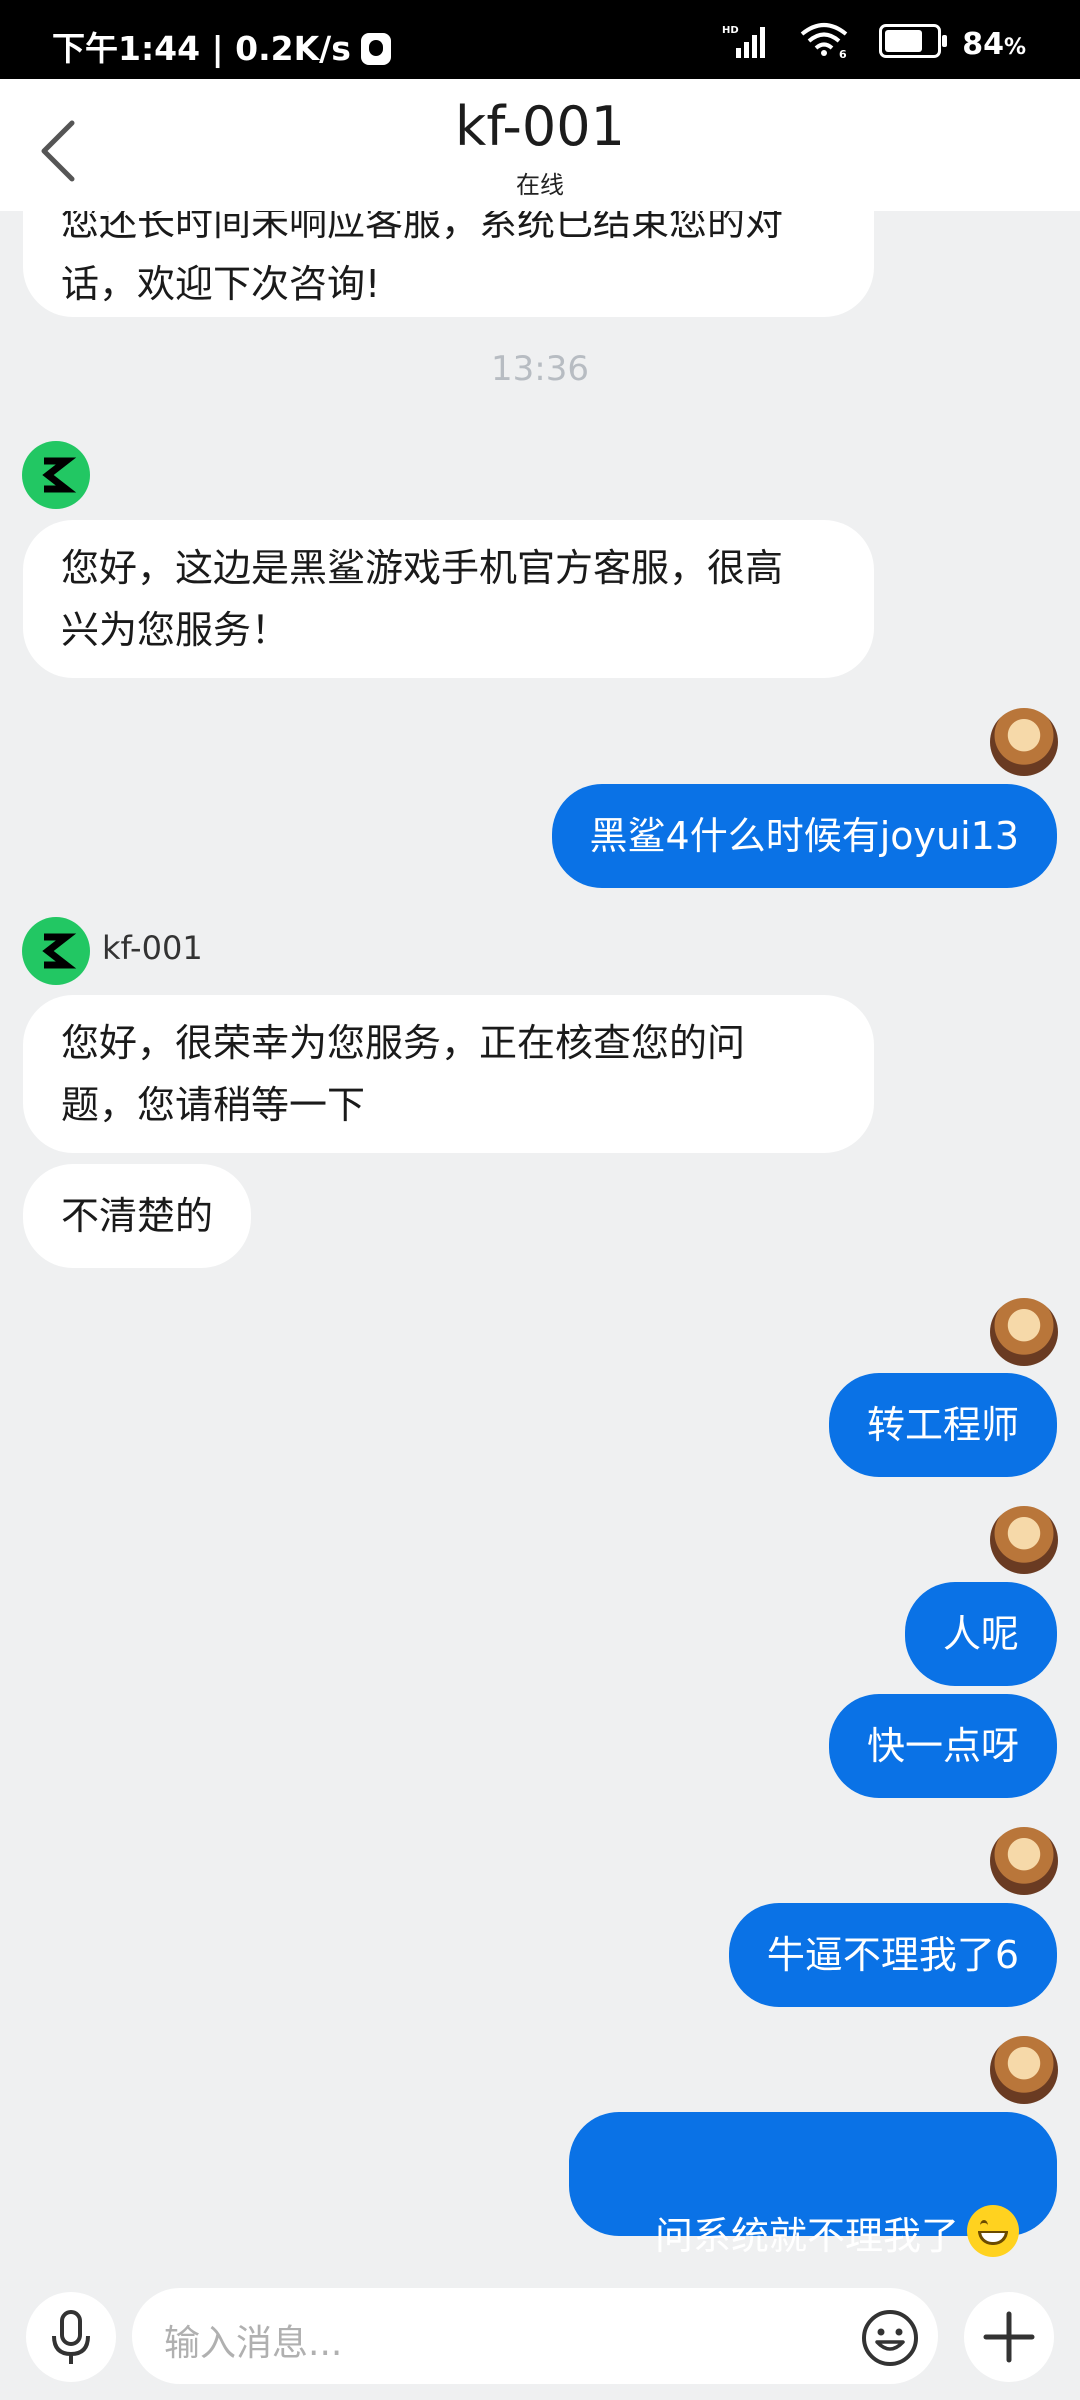 Image resolution: width=1080 pixels, height=2400 pixels. Describe the element at coordinates (806, 2236) in the screenshot. I see `message-text: 问系统就不理我了` at that location.